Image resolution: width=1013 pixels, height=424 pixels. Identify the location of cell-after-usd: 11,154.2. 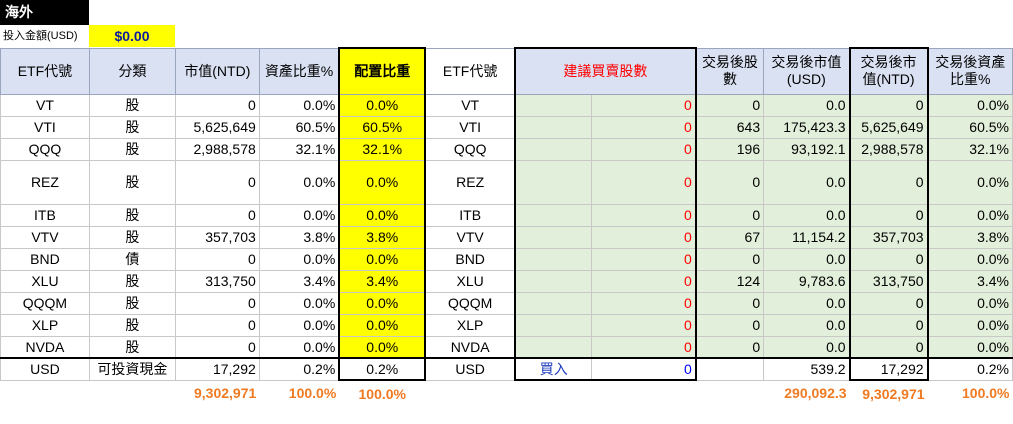
(807, 237).